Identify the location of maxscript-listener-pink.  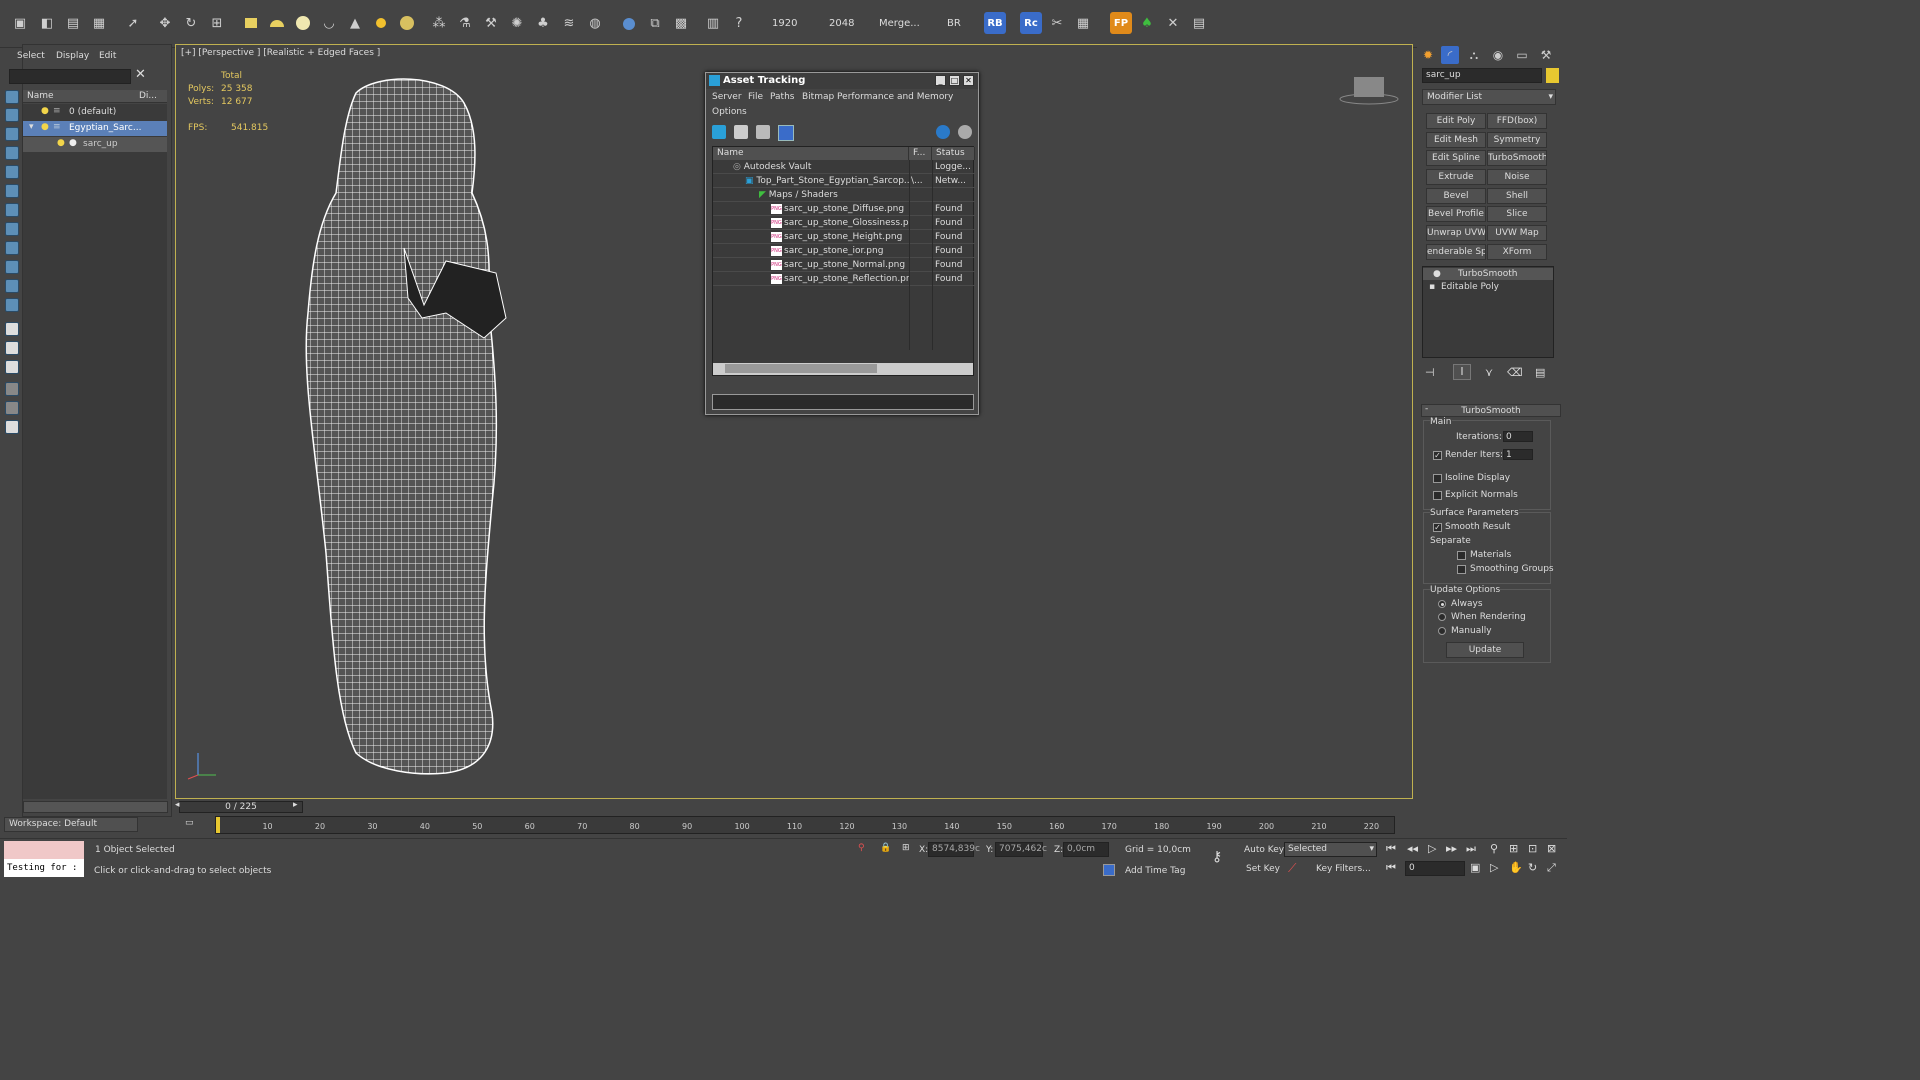
(44, 850).